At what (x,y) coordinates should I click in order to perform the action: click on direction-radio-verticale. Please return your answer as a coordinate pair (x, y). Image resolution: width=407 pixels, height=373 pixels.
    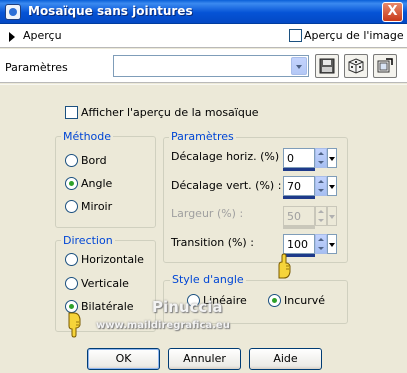
    Looking at the image, I should click on (71, 283).